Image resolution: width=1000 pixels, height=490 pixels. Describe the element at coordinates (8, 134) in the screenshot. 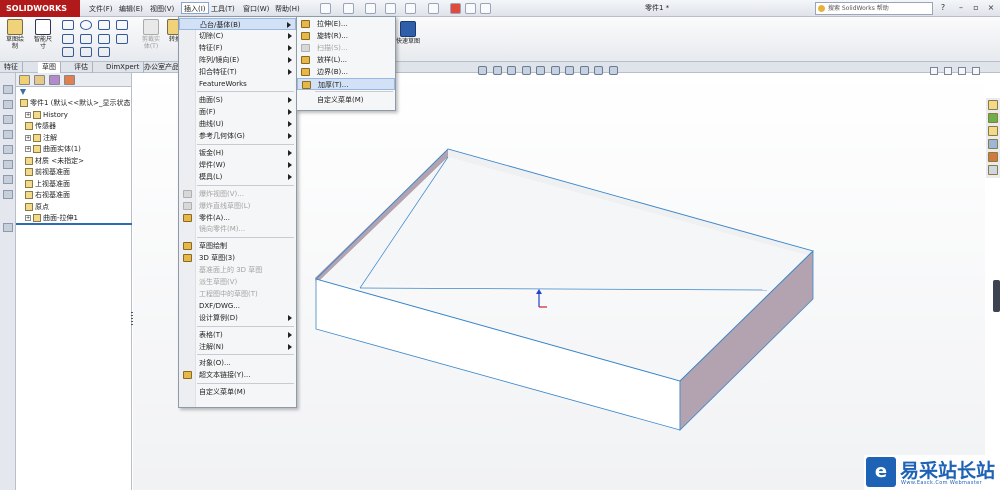

I see `dim-icon` at that location.